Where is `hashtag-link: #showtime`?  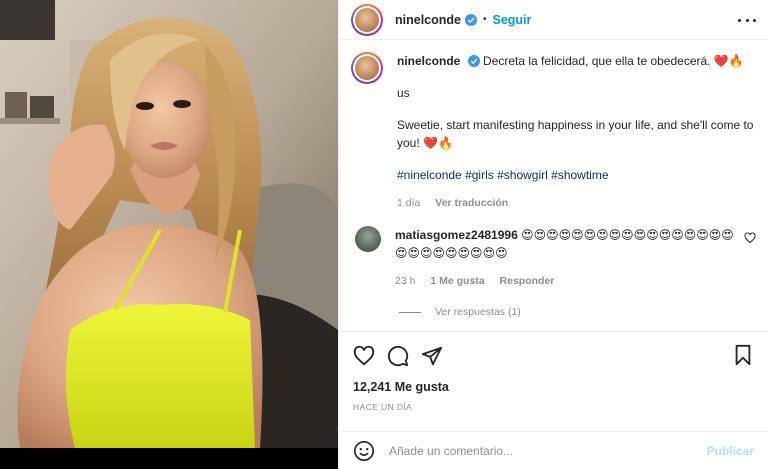 hashtag-link: #showtime is located at coordinates (579, 175).